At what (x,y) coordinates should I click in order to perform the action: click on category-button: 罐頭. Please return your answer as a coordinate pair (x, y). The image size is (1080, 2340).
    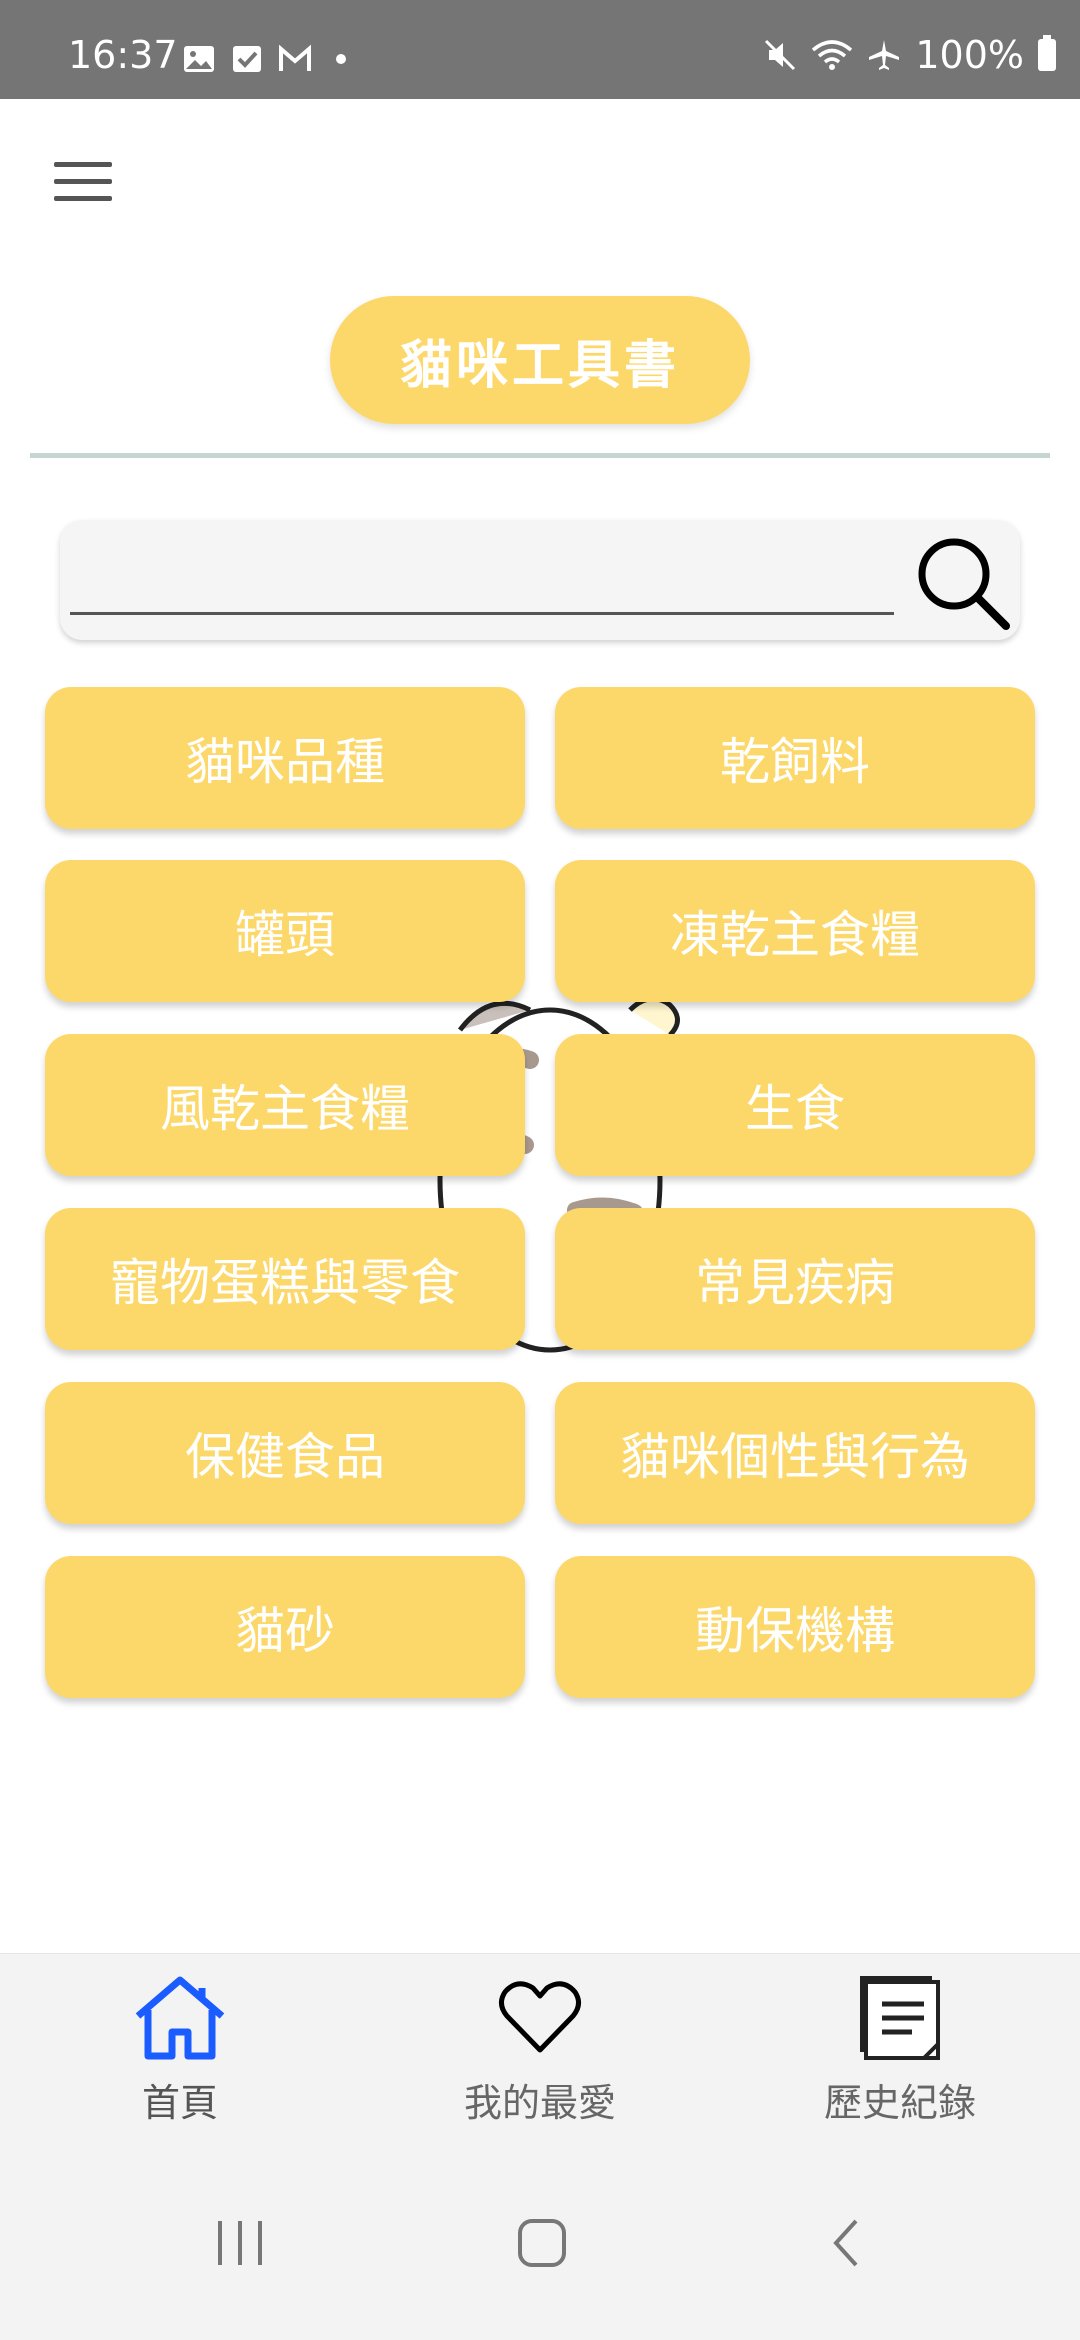
    Looking at the image, I should click on (285, 931).